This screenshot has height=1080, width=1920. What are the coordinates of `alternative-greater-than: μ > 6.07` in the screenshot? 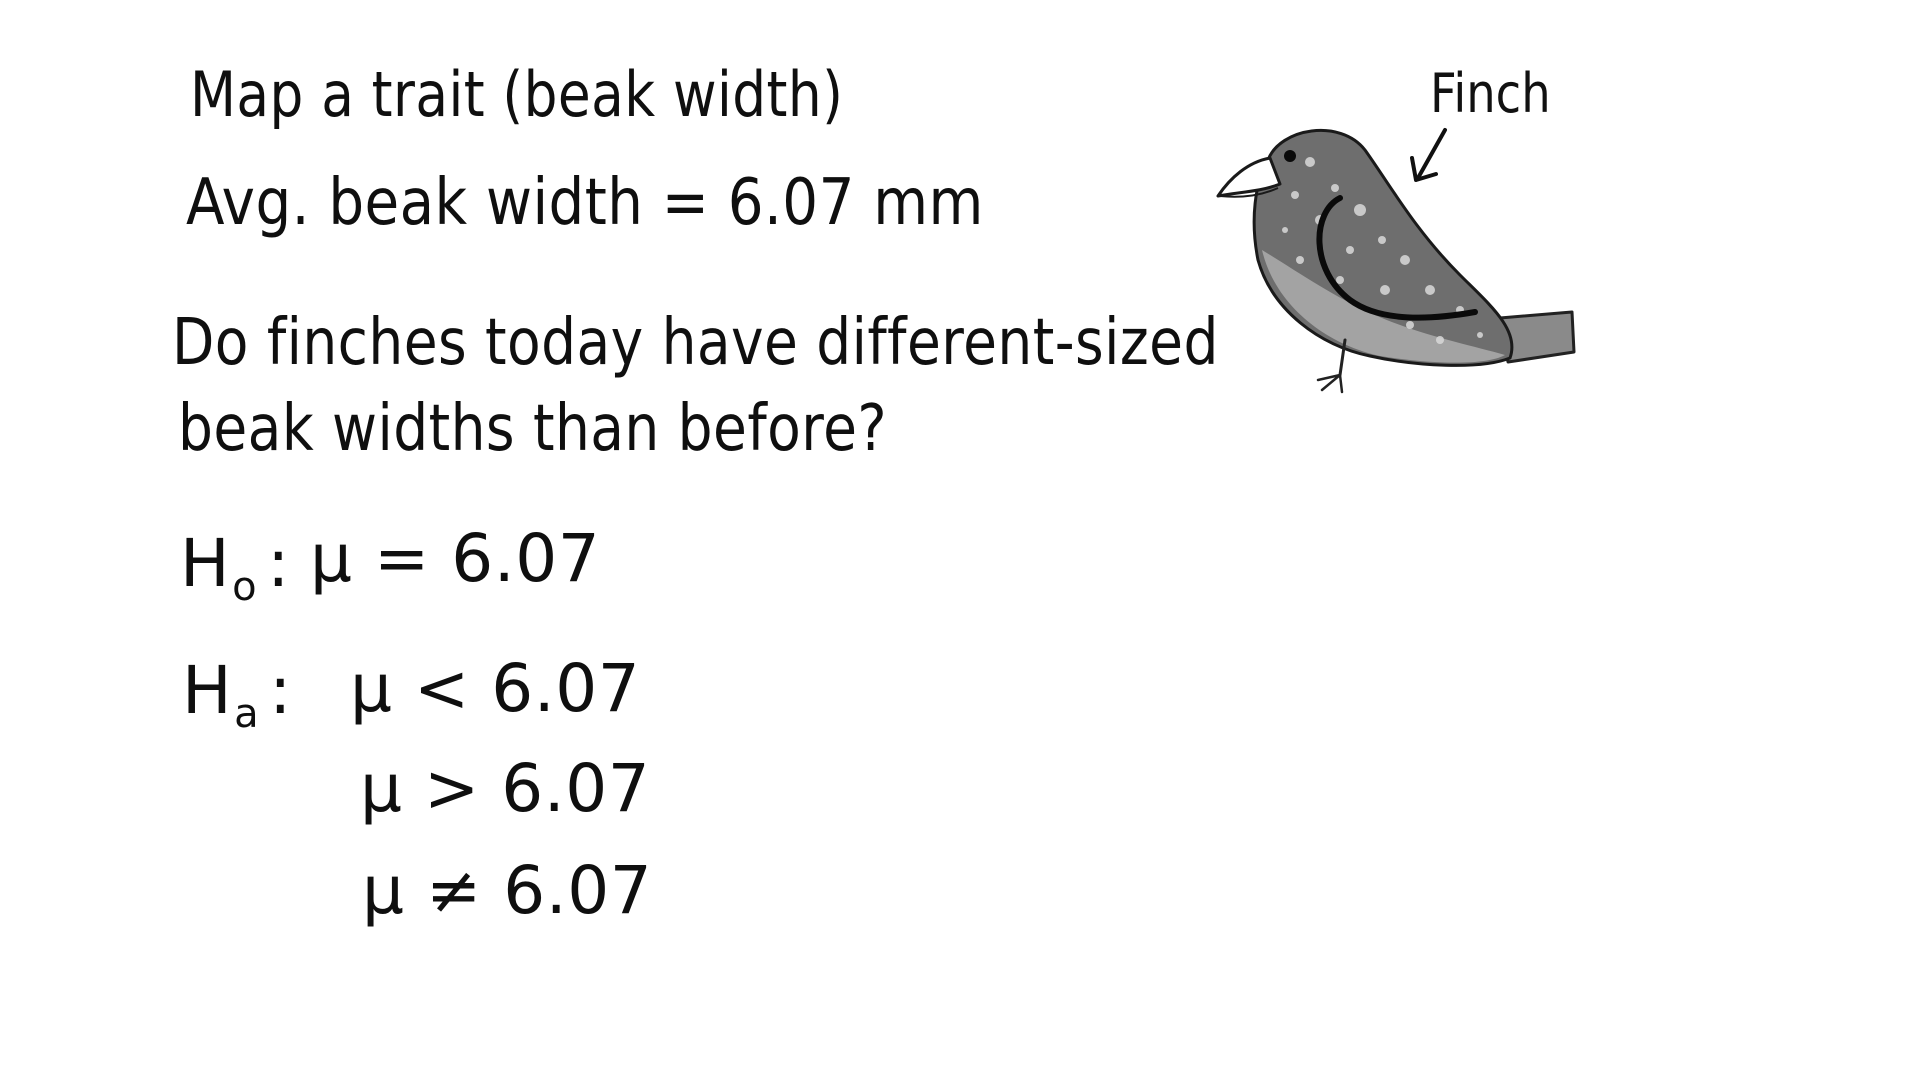 It's located at (505, 788).